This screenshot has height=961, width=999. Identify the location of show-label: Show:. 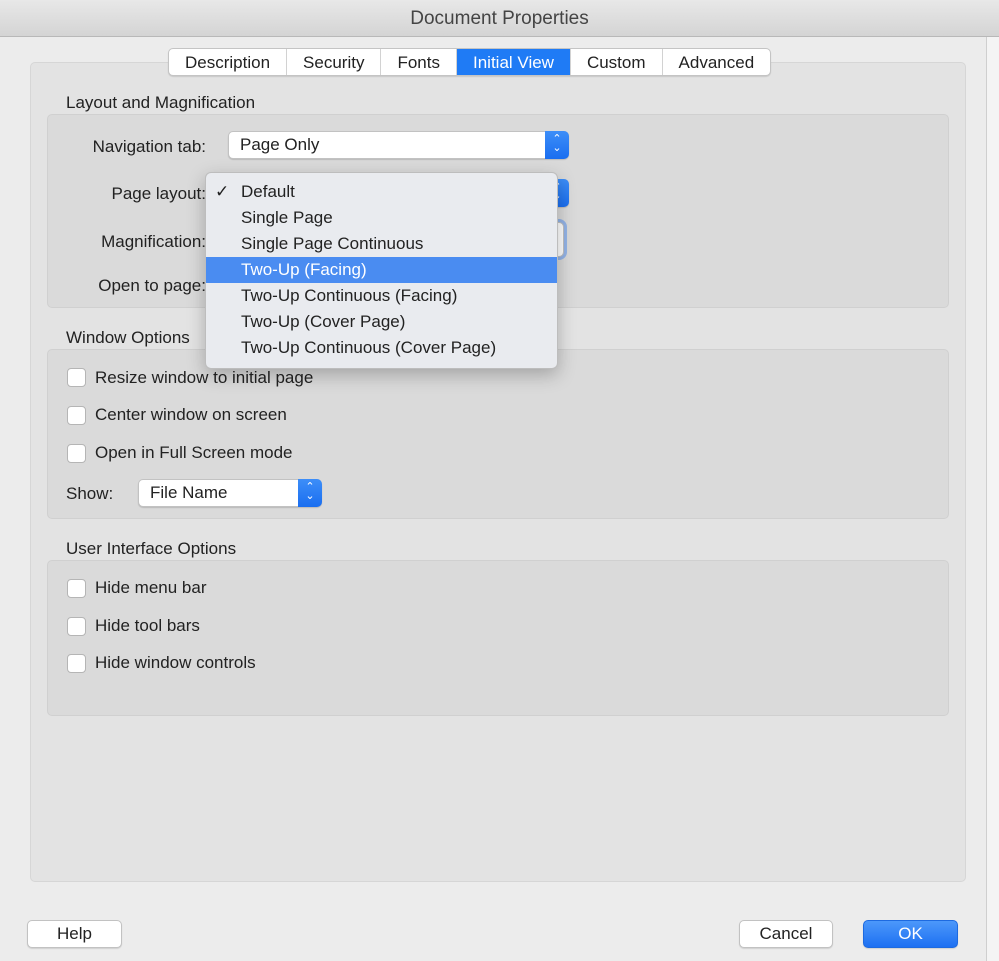
(90, 493).